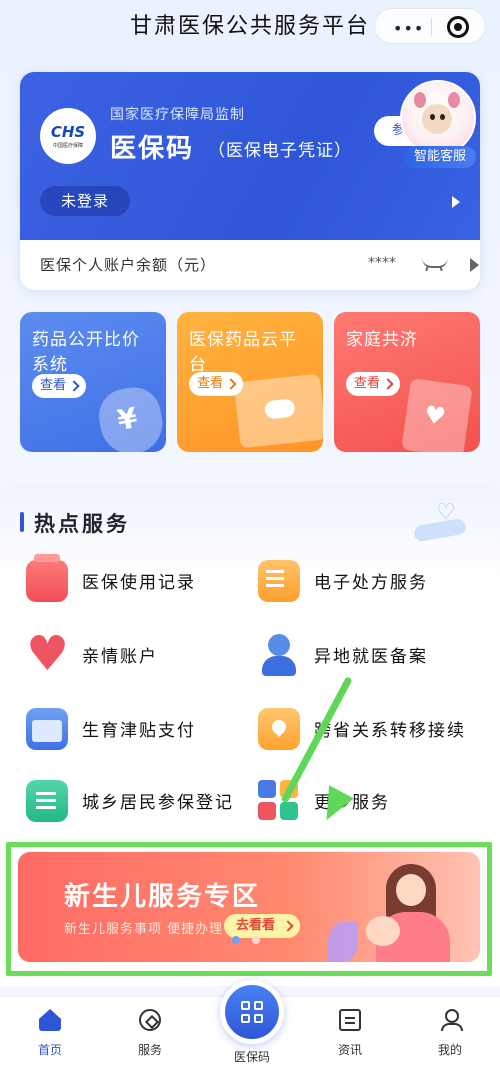 The height and width of the screenshot is (1069, 500). Describe the element at coordinates (442, 117) in the screenshot. I see `deer-eye-right-icon` at that location.